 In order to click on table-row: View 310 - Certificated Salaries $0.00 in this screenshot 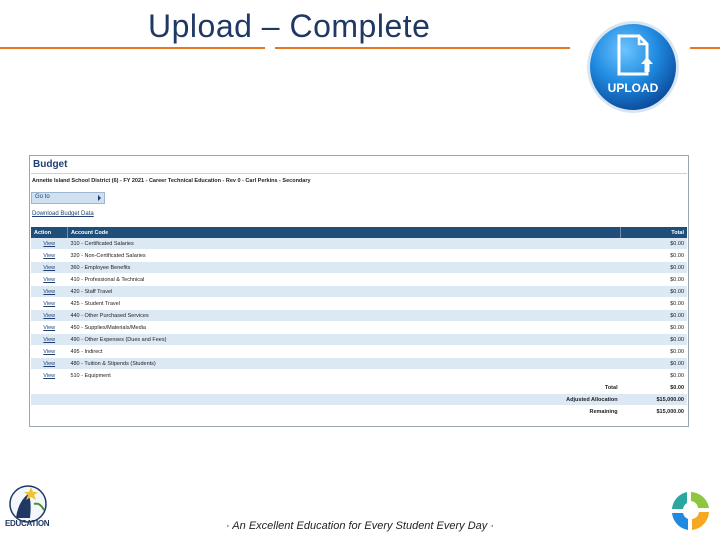, I will do `click(359, 244)`.